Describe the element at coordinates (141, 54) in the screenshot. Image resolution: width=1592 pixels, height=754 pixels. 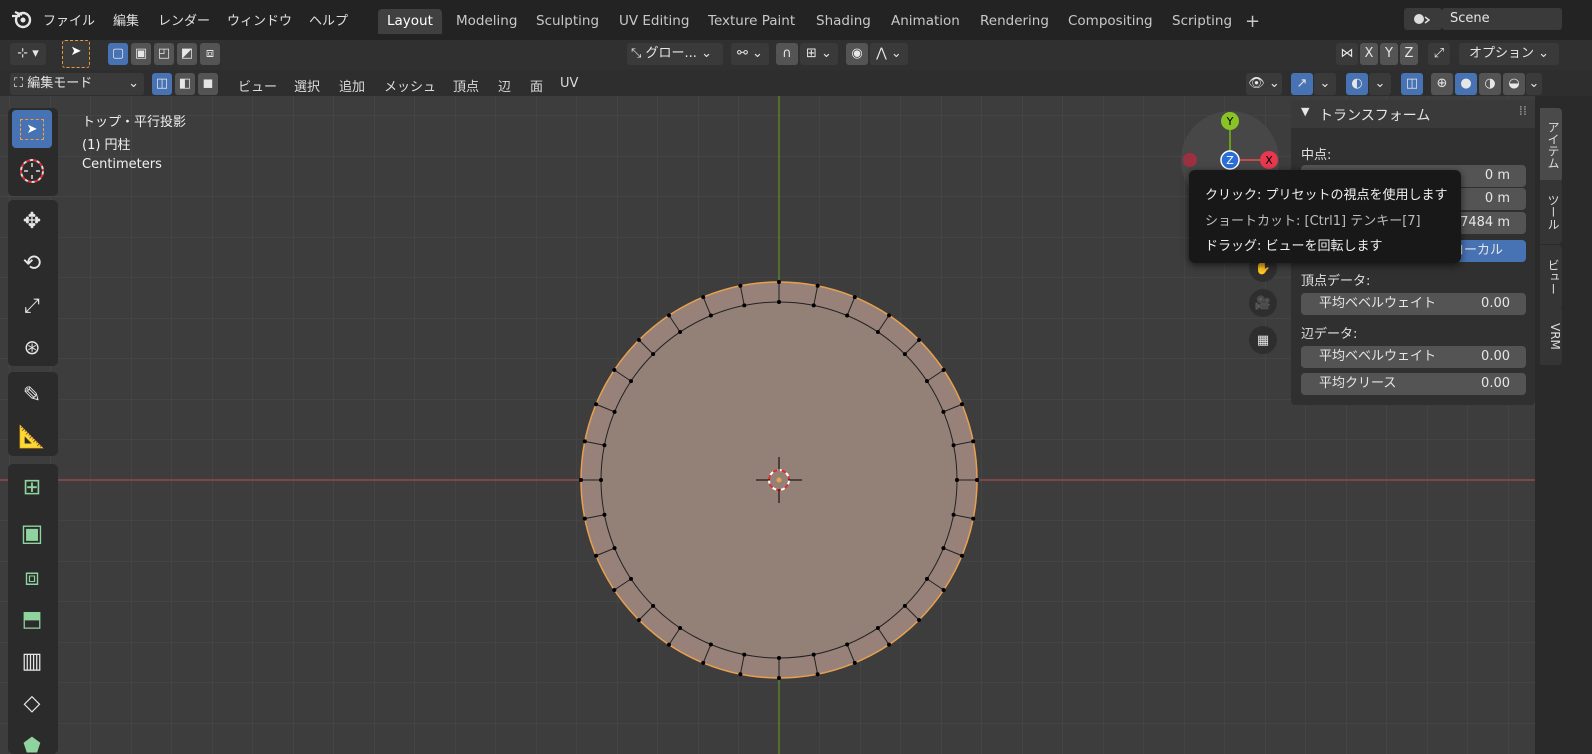
I see `select-extend-icon: ▣` at that location.